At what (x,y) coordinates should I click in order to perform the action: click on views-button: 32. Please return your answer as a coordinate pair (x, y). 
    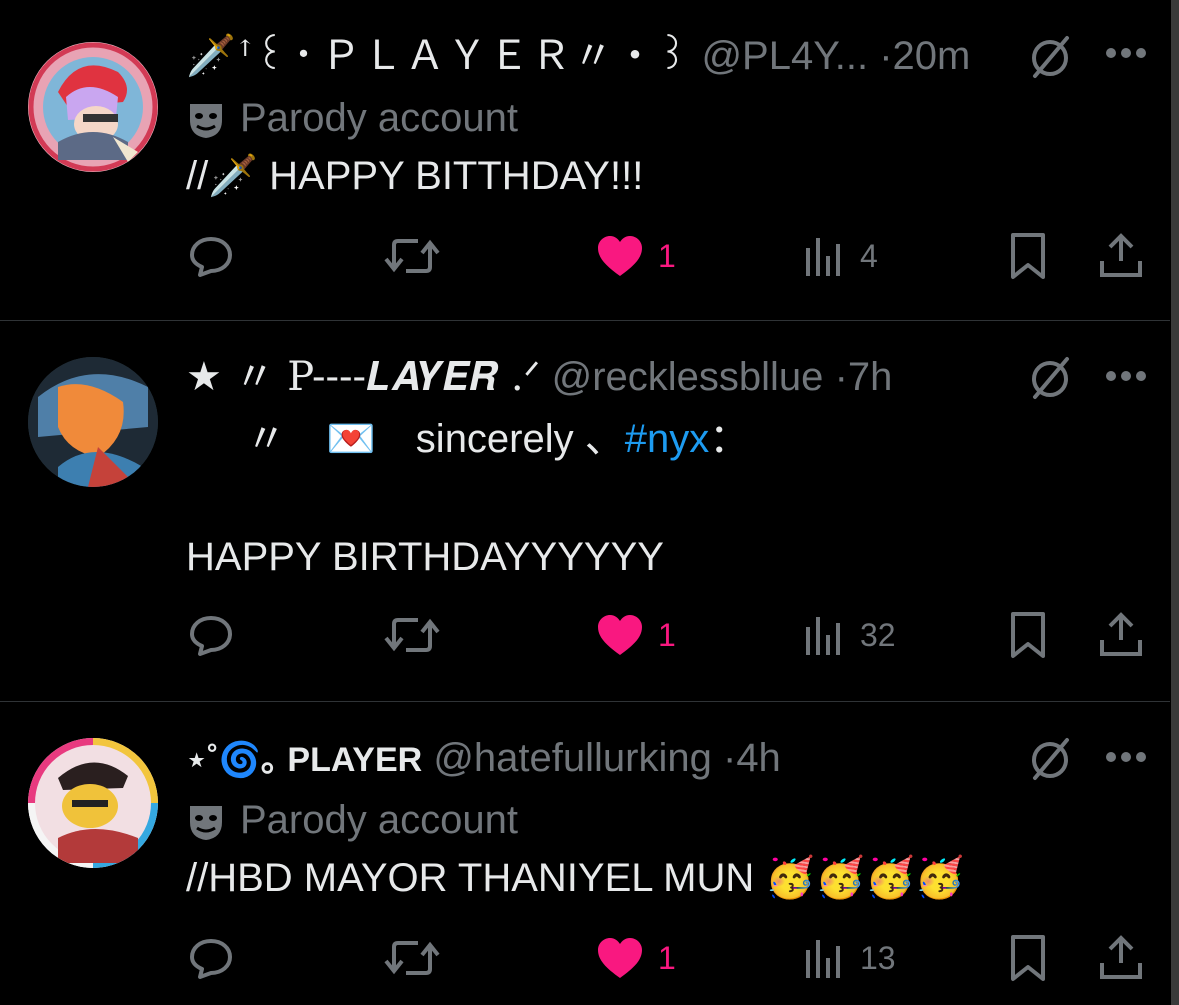
    Looking at the image, I should click on (849, 635).